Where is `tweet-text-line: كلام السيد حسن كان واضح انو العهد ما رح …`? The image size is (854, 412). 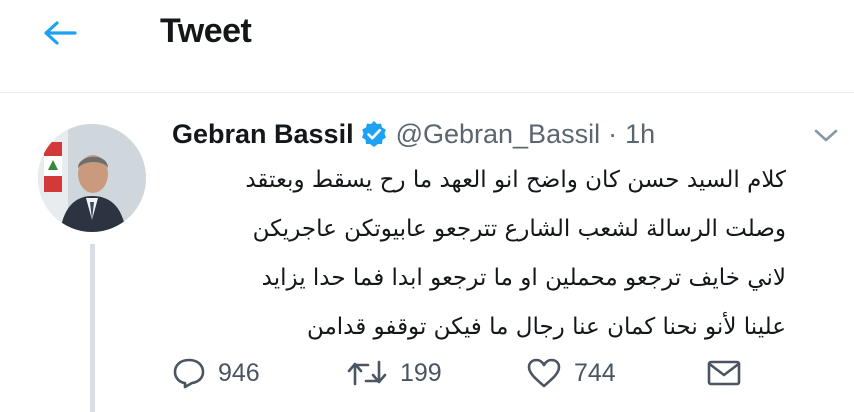 tweet-text-line: كلام السيد حسن كان واضح انو العهد ما رح … is located at coordinates (515, 180).